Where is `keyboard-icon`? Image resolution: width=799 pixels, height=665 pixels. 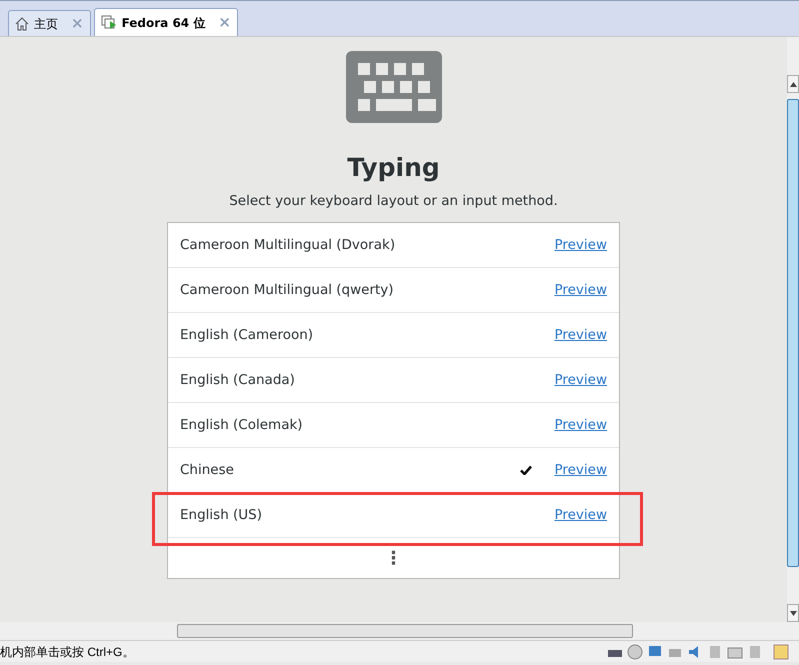 keyboard-icon is located at coordinates (394, 87).